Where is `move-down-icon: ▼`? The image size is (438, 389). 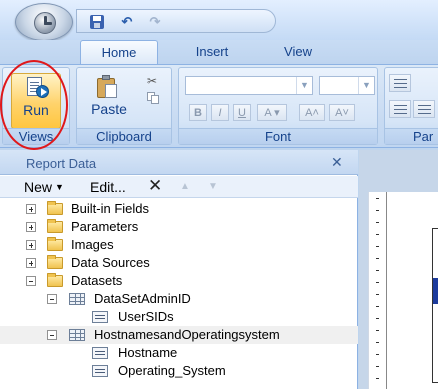 move-down-icon: ▼ is located at coordinates (213, 186).